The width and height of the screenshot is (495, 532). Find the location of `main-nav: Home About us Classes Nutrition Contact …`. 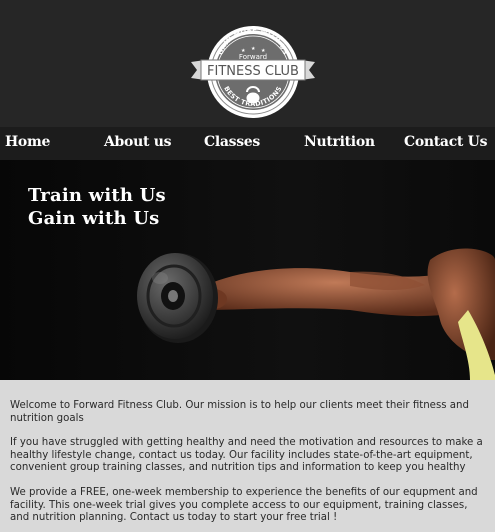

main-nav: Home About us Classes Nutrition Contact … is located at coordinates (247, 143).